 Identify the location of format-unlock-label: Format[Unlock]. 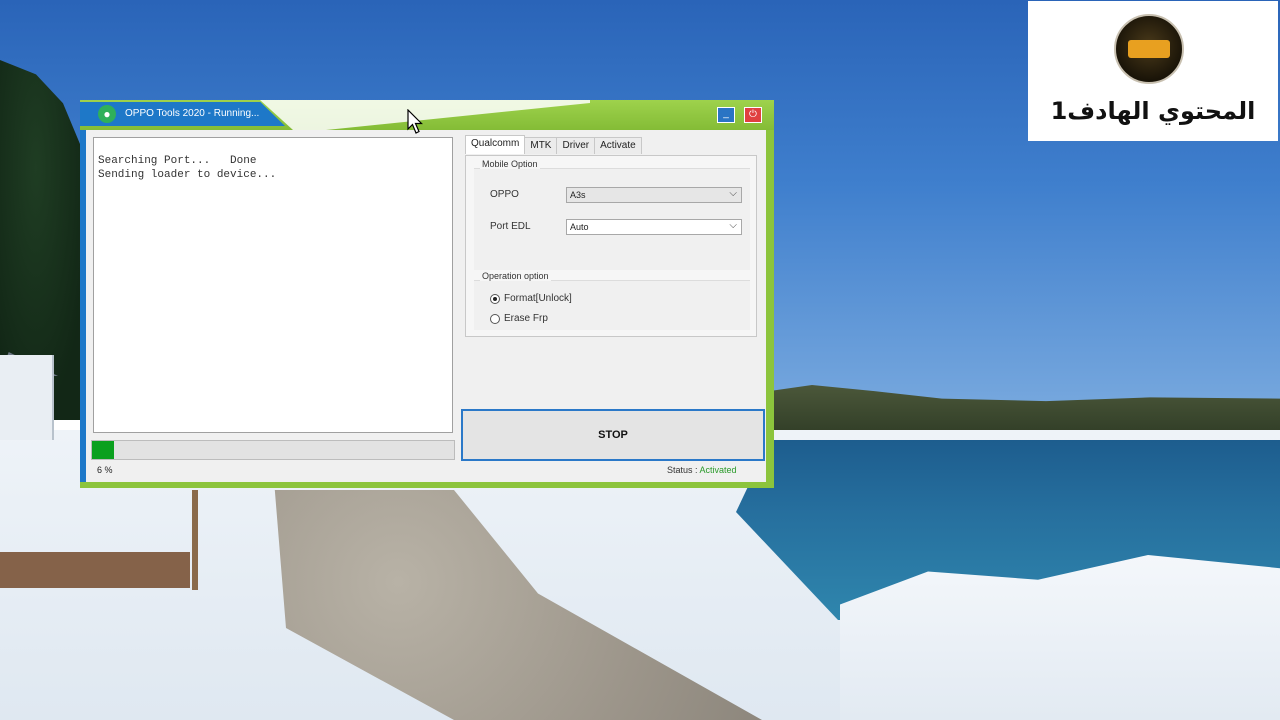
(538, 298).